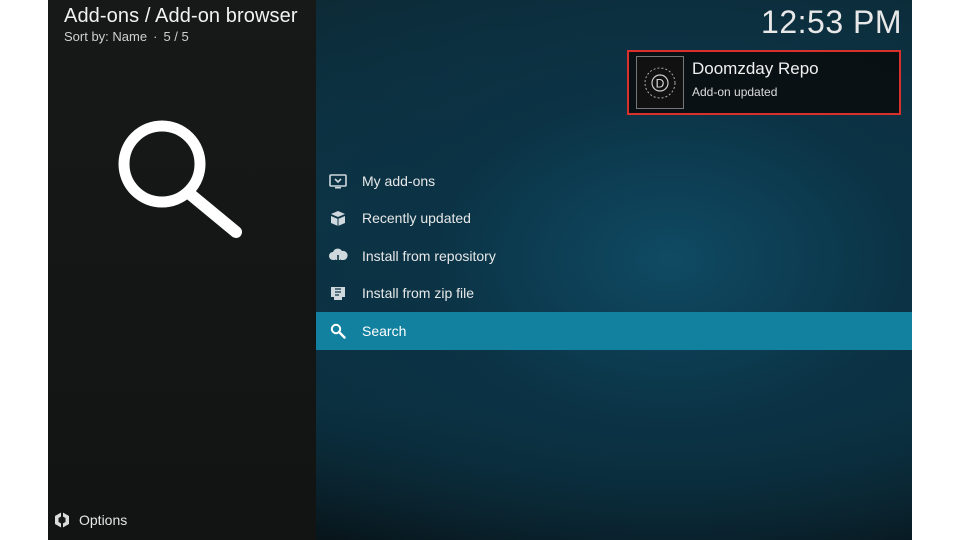 This screenshot has width=960, height=540. What do you see at coordinates (181, 16) in the screenshot?
I see `page-title: Add-ons / Add-on browser` at bounding box center [181, 16].